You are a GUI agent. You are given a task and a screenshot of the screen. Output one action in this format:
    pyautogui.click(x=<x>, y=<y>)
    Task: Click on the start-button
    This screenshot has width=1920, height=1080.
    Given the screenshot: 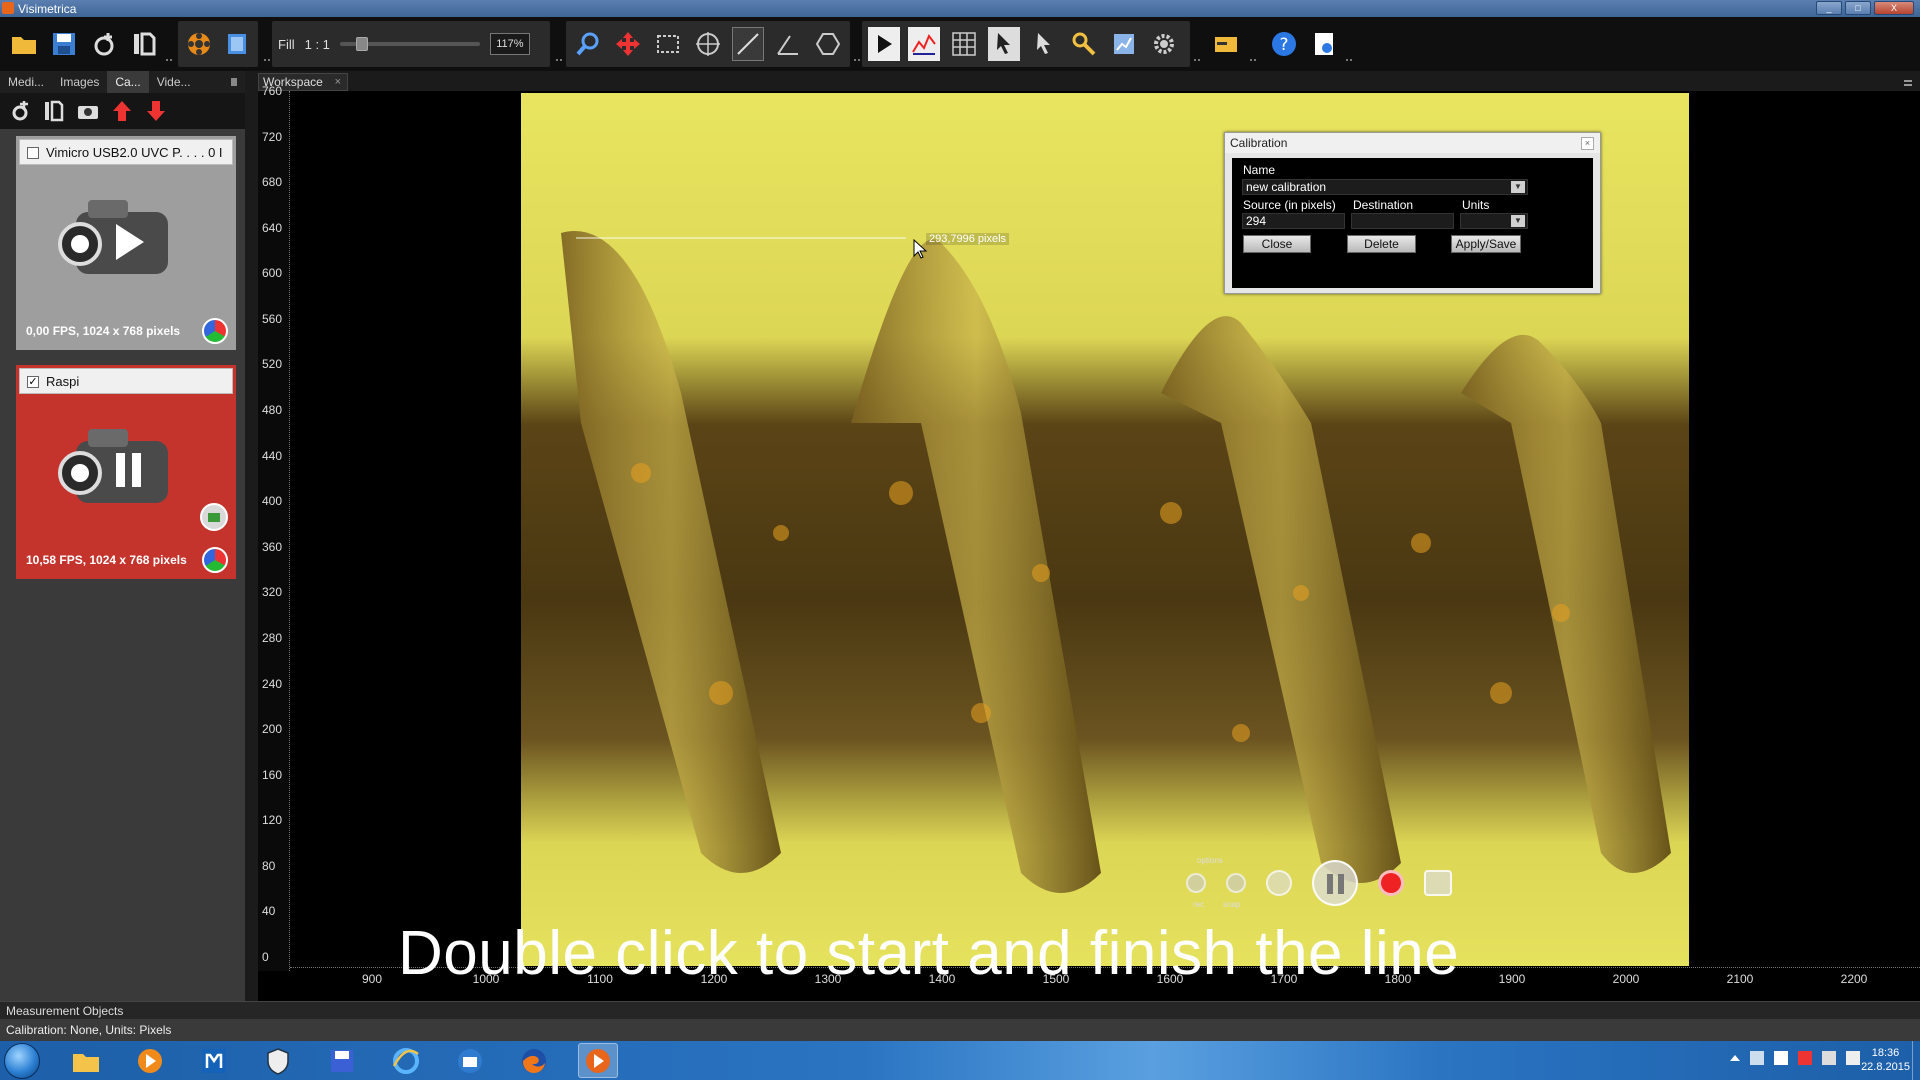 What is the action you would take?
    pyautogui.click(x=22, y=1061)
    